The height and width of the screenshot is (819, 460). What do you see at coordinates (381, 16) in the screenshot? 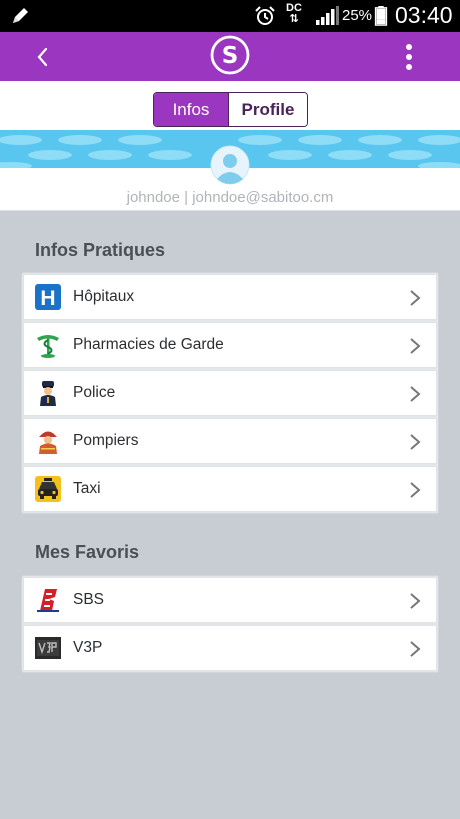
I see `battery-icon` at bounding box center [381, 16].